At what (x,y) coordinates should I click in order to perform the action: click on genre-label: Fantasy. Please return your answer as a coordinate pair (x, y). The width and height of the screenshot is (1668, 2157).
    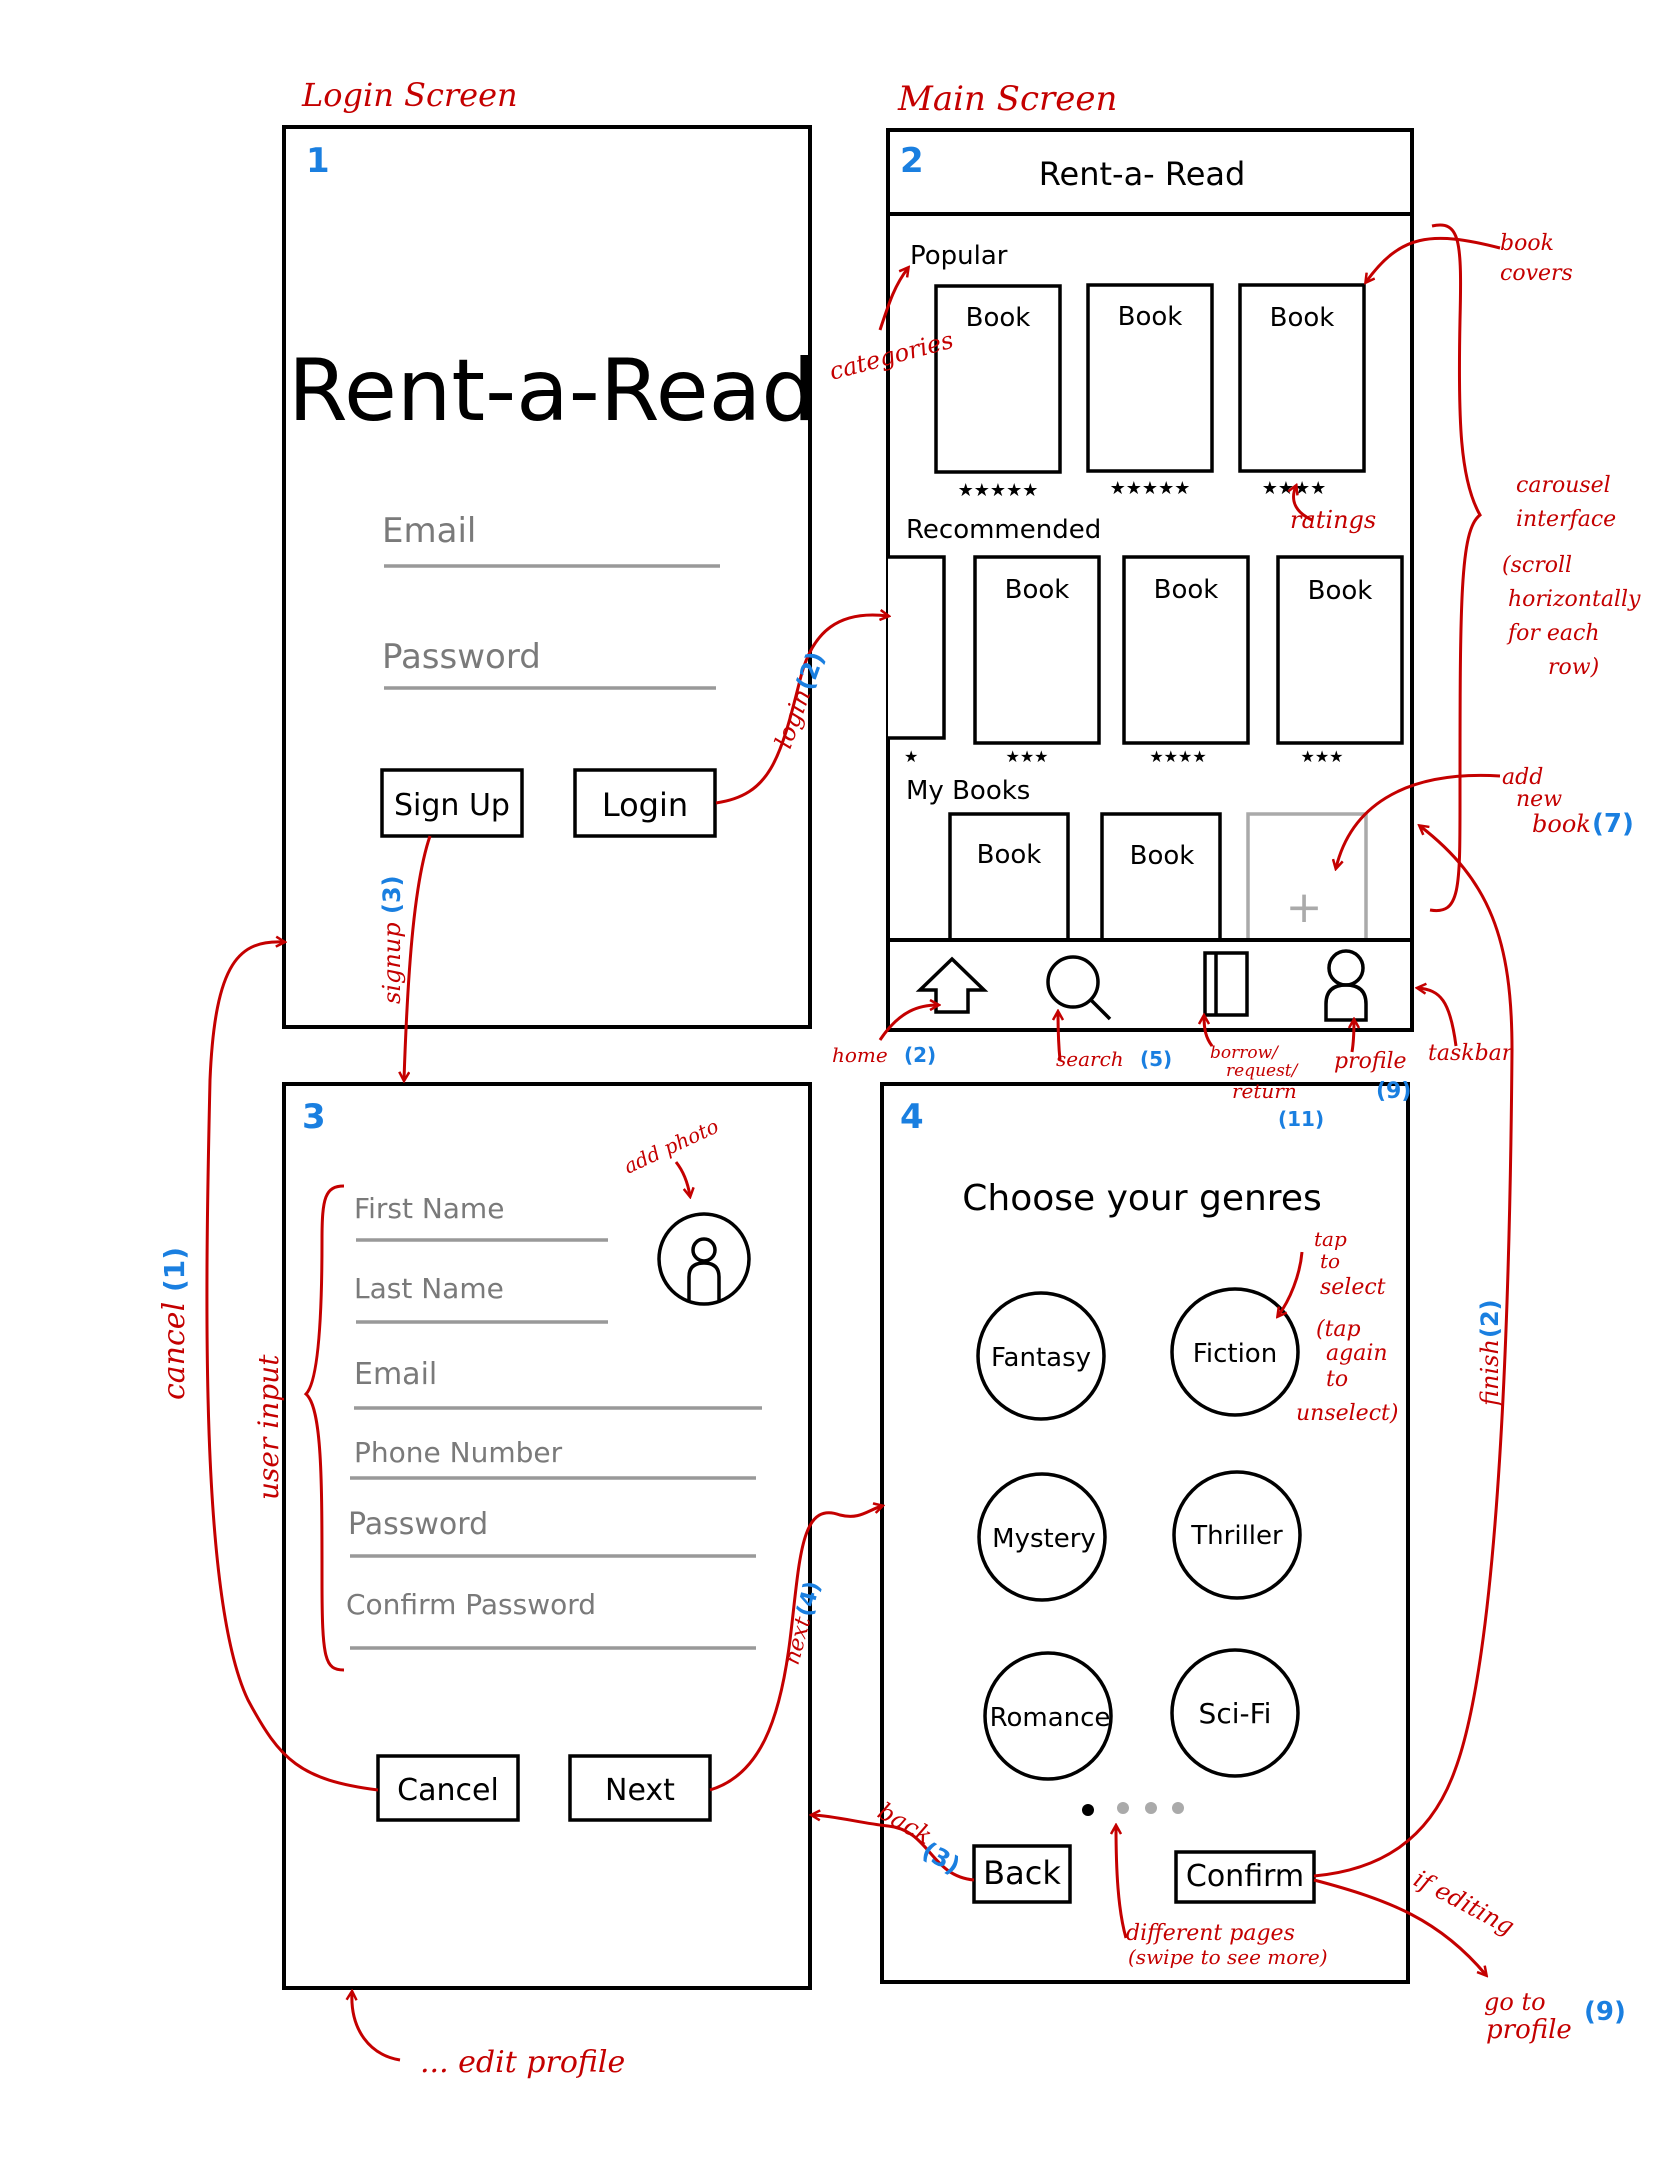
    Looking at the image, I should click on (1041, 1358).